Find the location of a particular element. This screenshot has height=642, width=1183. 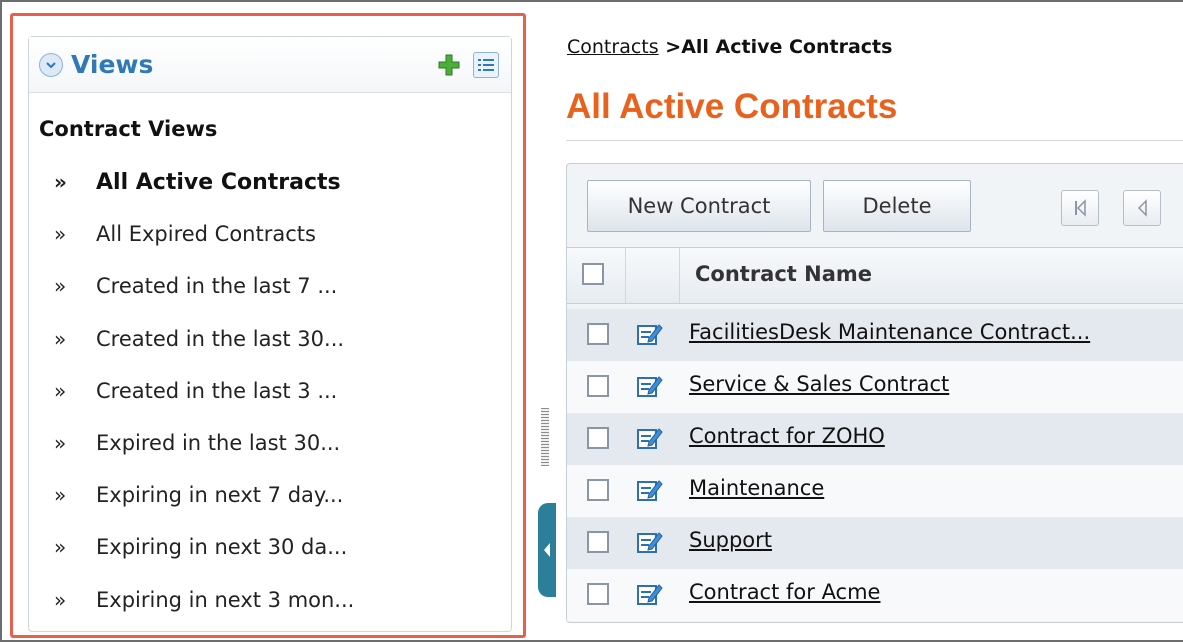

table-row: Maintenance is located at coordinates (875, 491).